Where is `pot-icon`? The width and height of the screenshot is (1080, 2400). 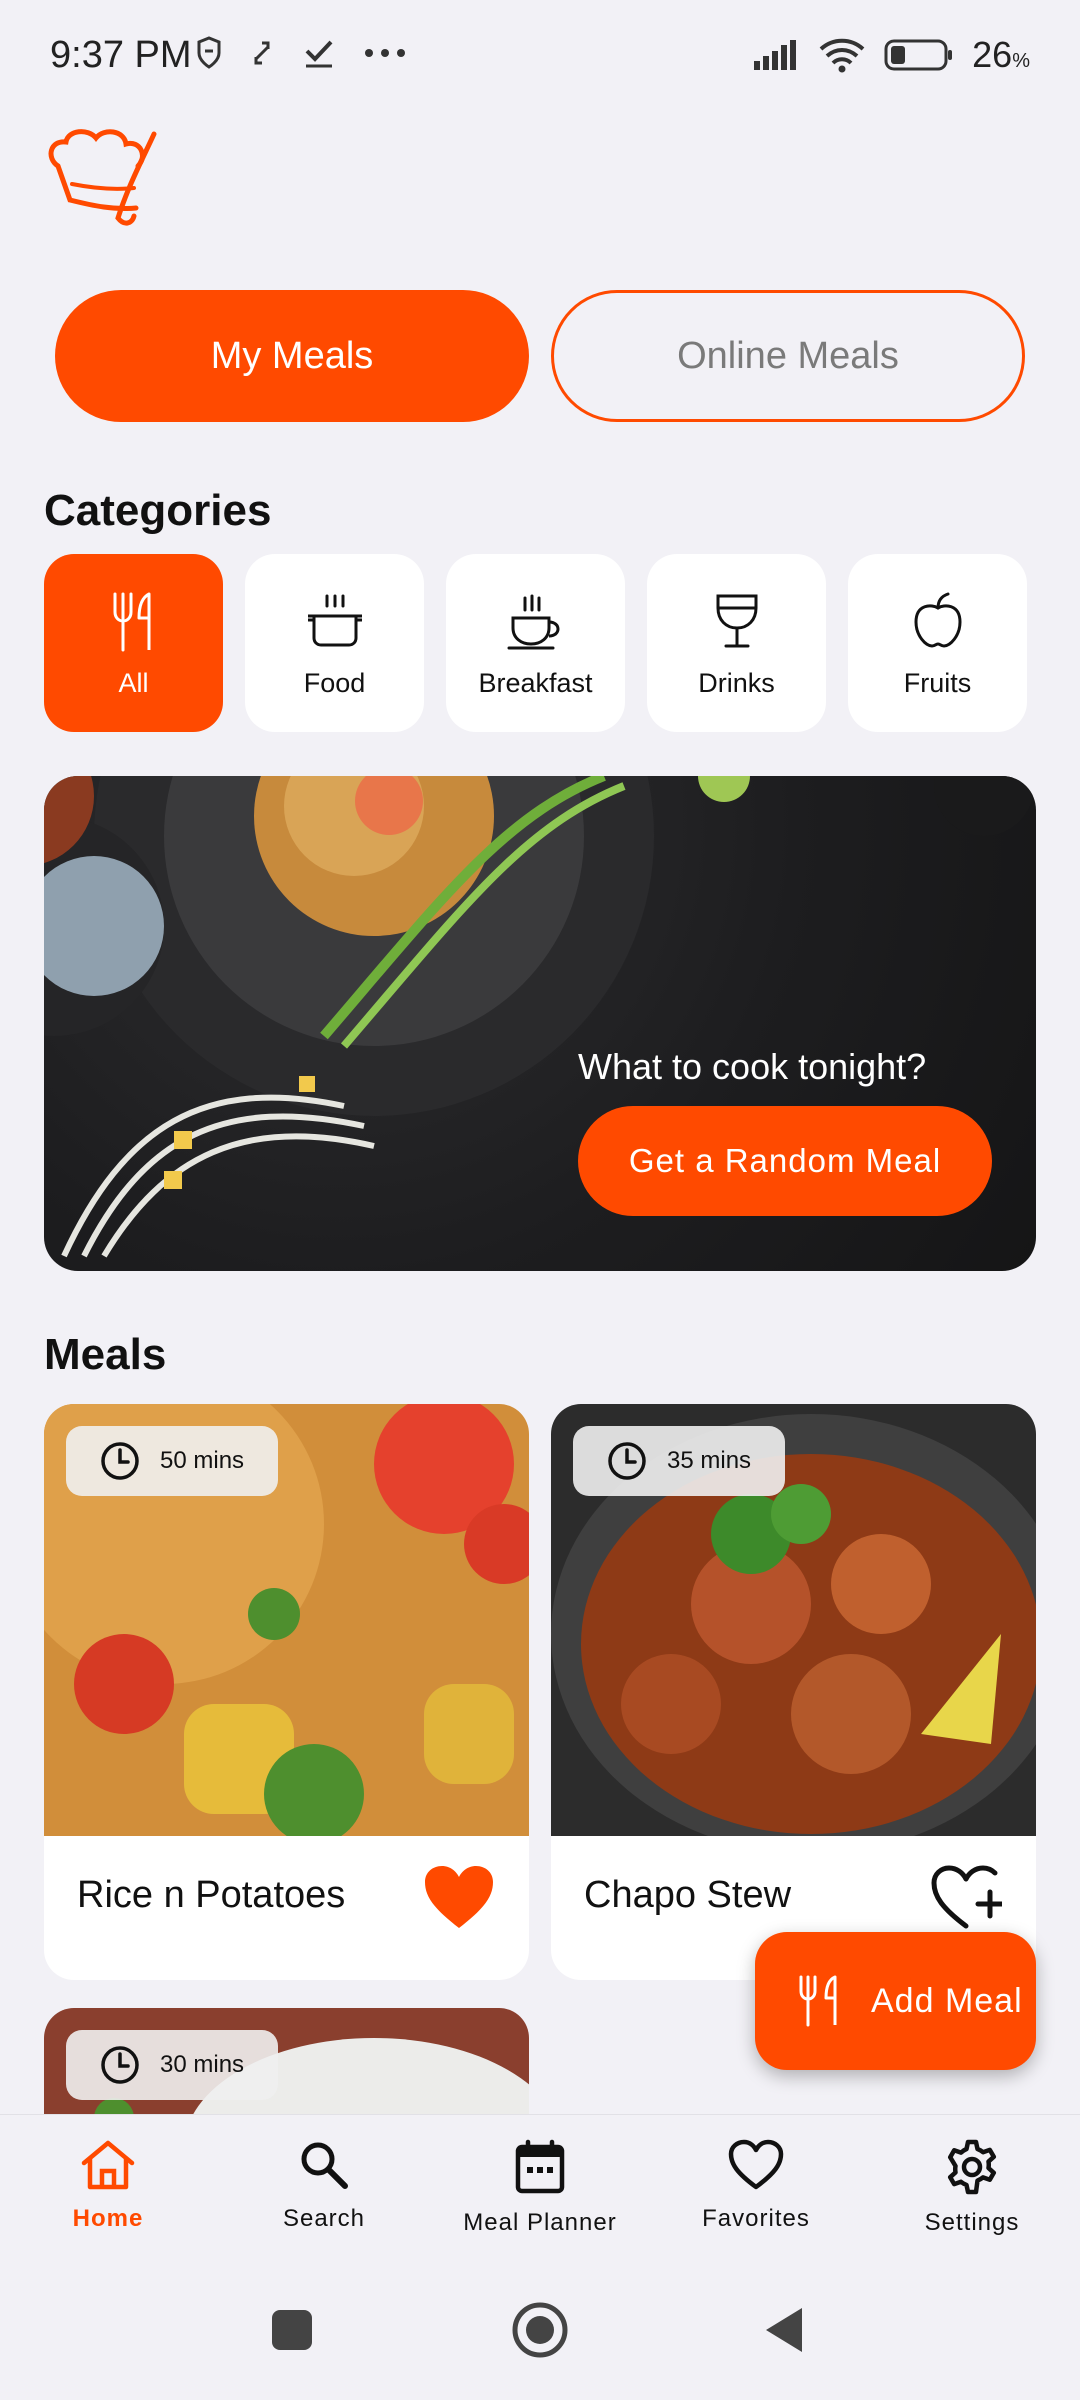
pot-icon is located at coordinates (334, 620).